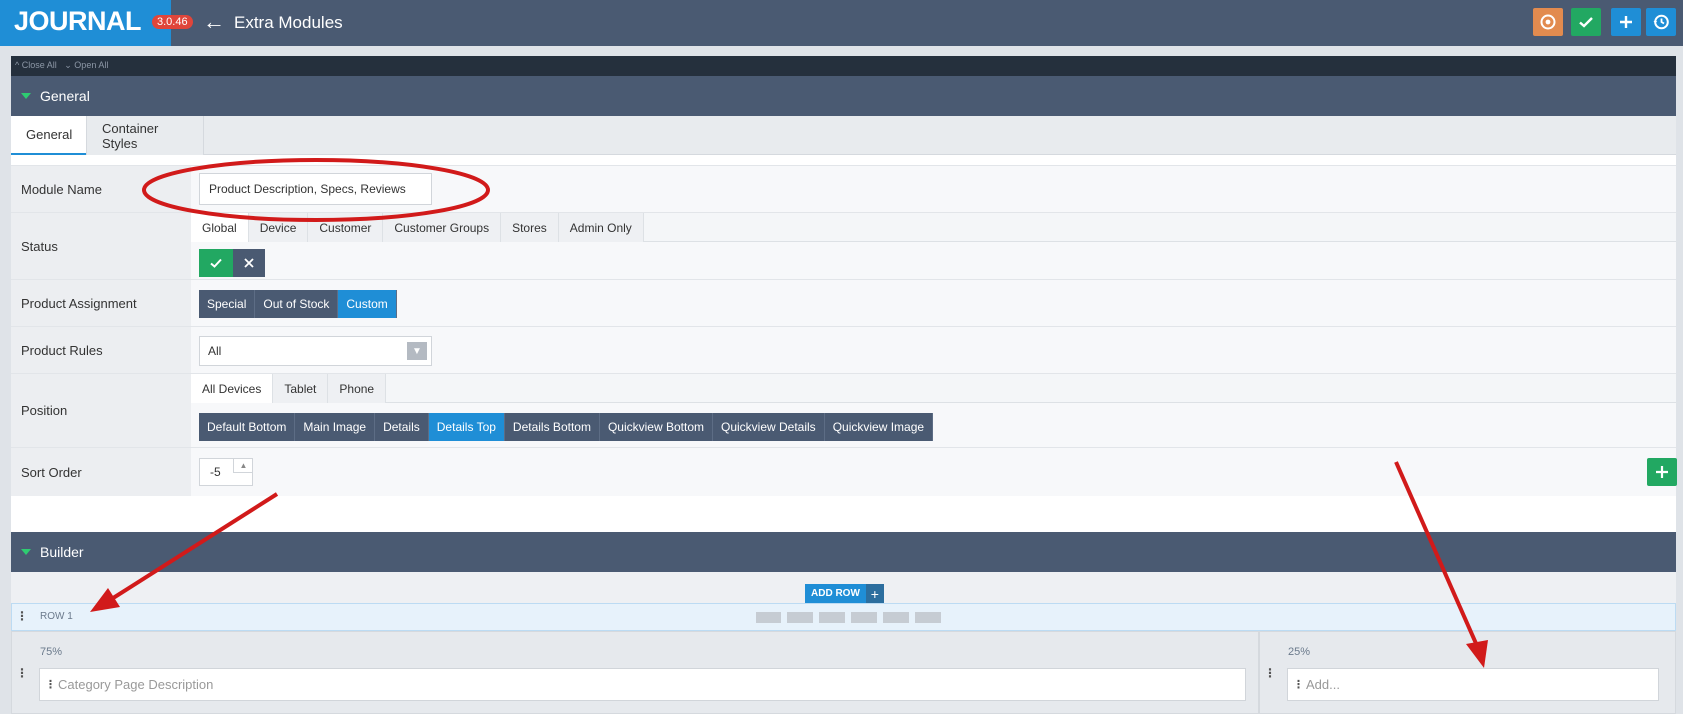 This screenshot has width=1683, height=714. Describe the element at coordinates (243, 466) in the screenshot. I see `chevron-up-icon: ▲` at that location.